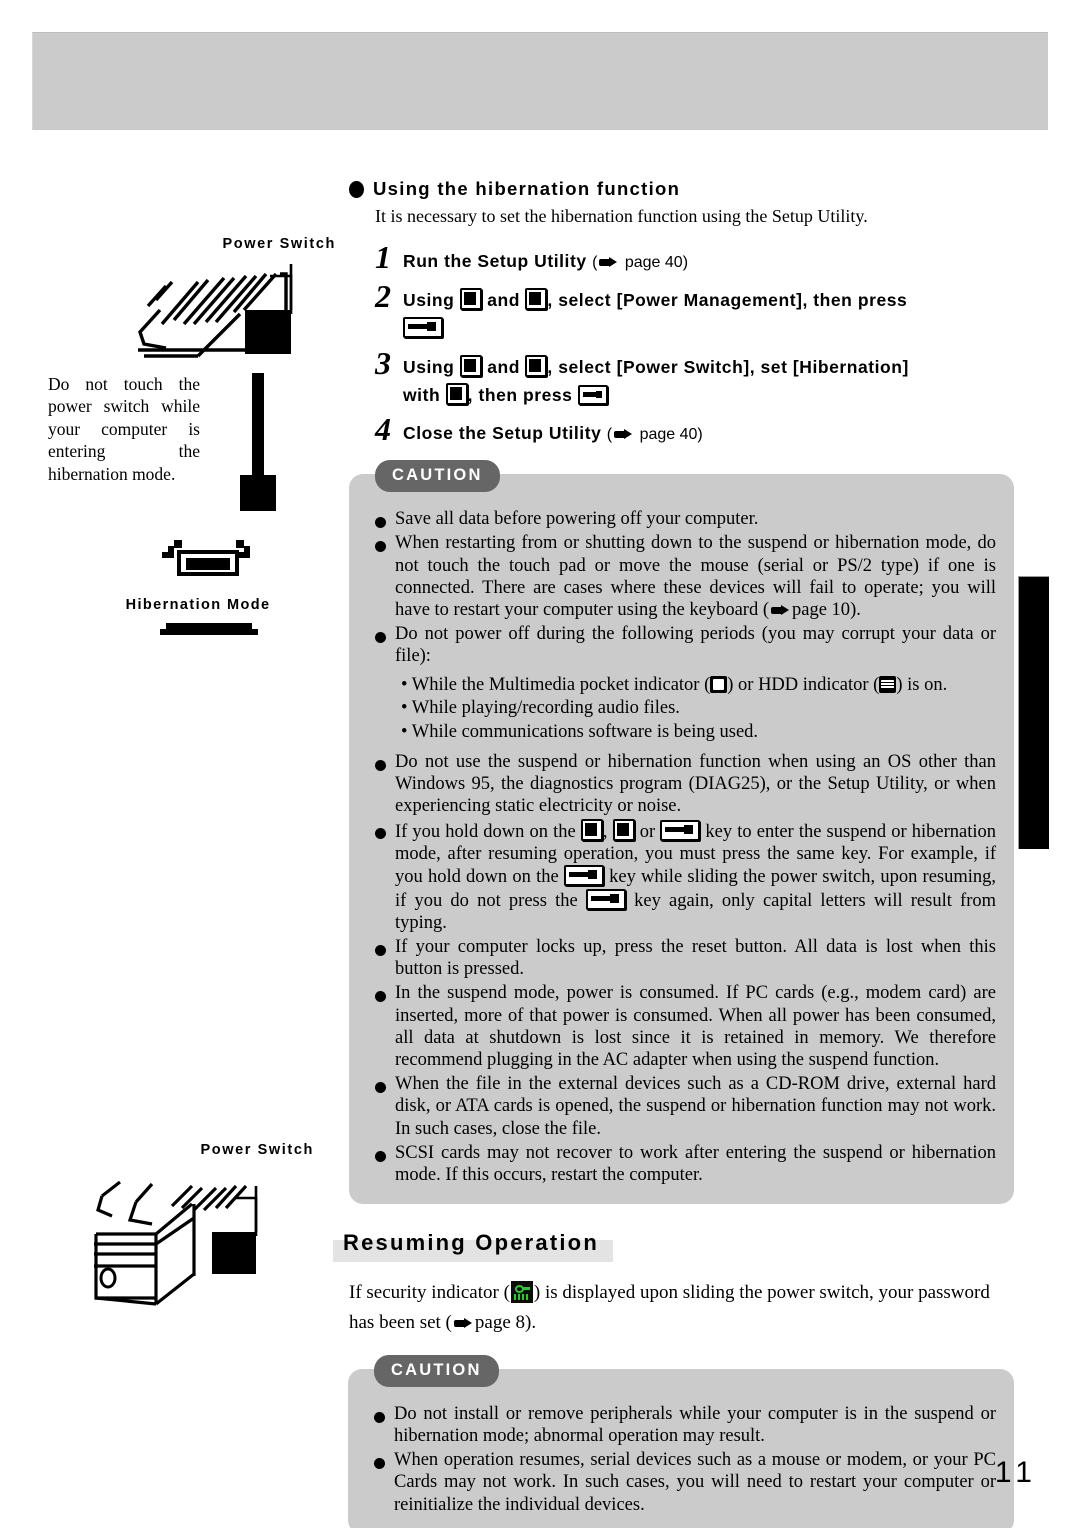 The image size is (1080, 1528). Describe the element at coordinates (673, 1244) in the screenshot. I see `resuming-operation-section: Resuming Operation` at that location.